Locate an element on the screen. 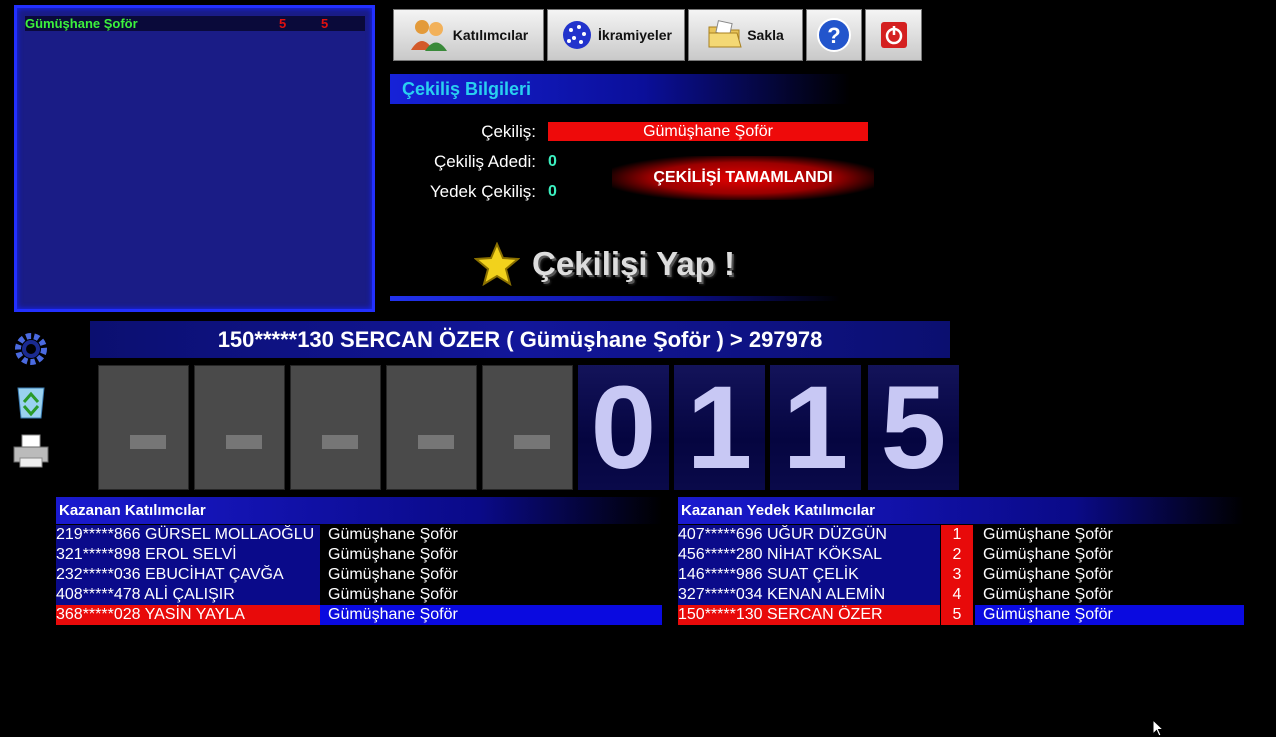 The image size is (1276, 737). gear-icon is located at coordinates (31, 349).